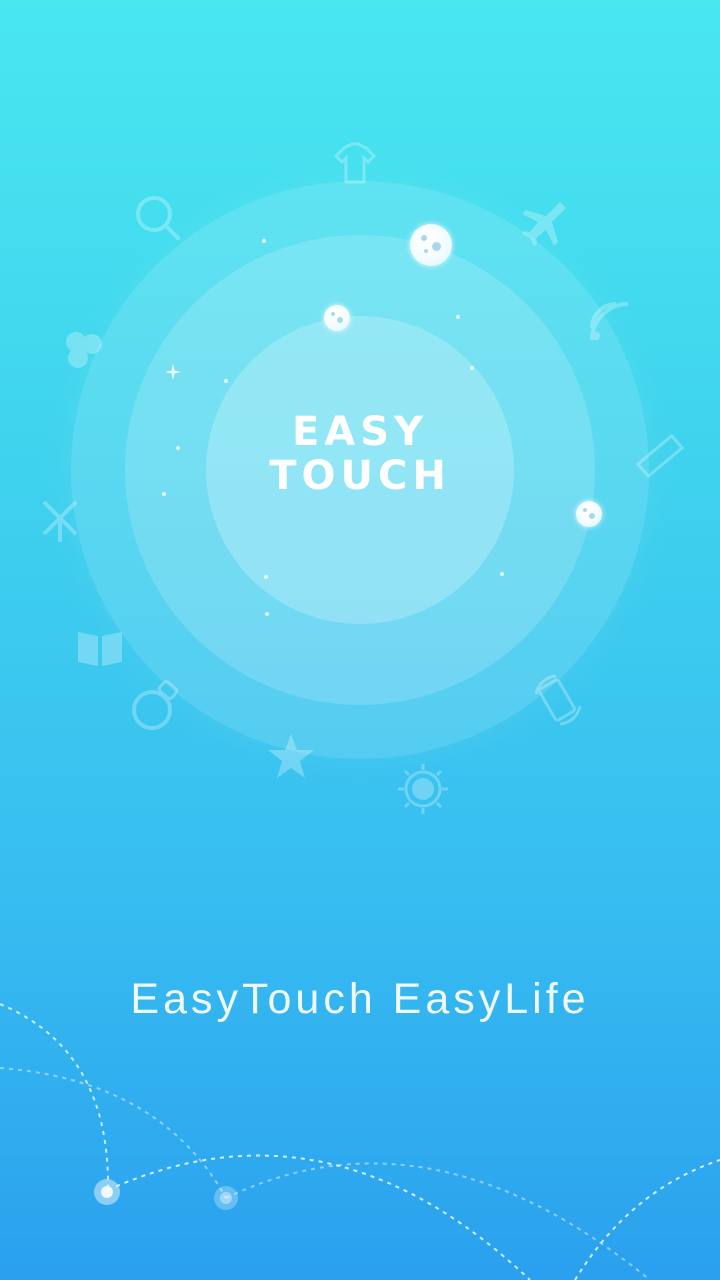 The image size is (720, 1280). What do you see at coordinates (173, 372) in the screenshot?
I see `star-sparkle-icon` at bounding box center [173, 372].